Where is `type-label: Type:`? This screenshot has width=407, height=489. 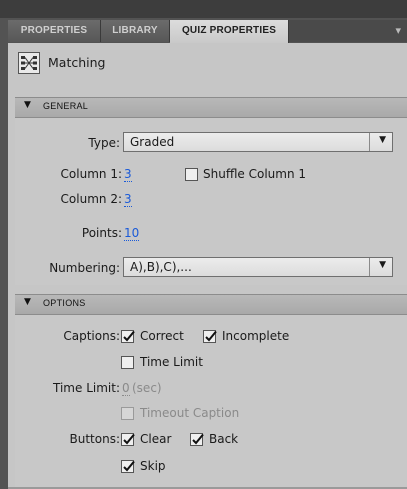 type-label: Type: is located at coordinates (104, 143).